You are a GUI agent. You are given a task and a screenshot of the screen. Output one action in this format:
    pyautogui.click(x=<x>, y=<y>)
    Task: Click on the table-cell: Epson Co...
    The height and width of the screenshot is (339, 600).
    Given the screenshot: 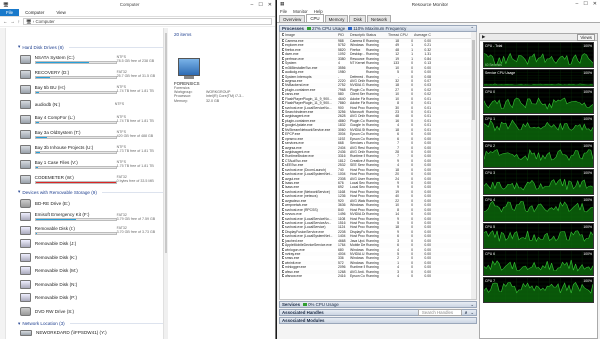 What is the action you would take?
    pyautogui.click(x=357, y=276)
    